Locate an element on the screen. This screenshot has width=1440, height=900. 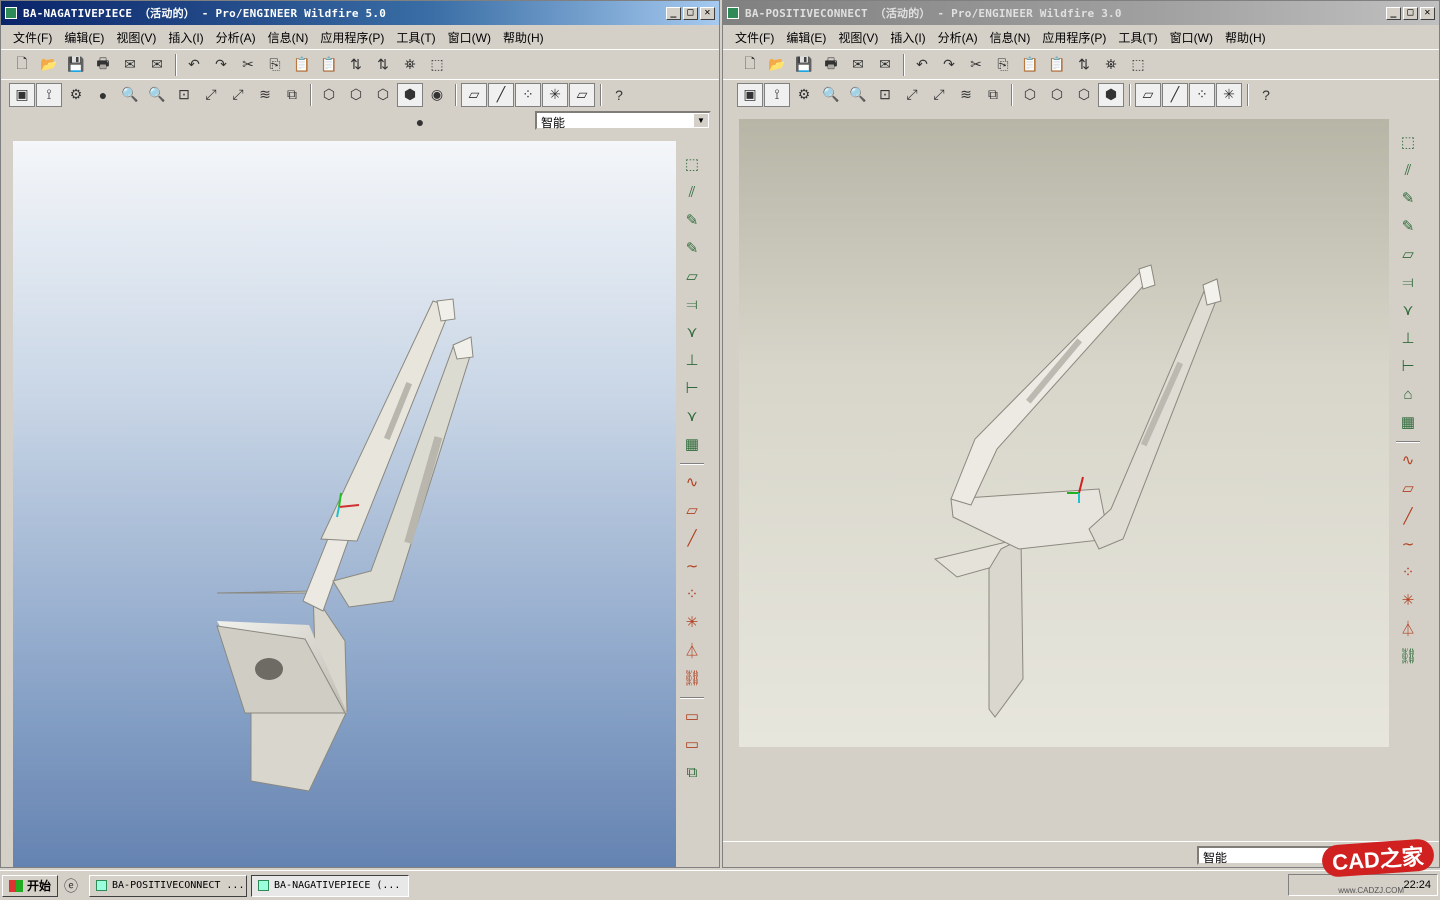
form-icon: ⌂ is located at coordinates (1408, 394).